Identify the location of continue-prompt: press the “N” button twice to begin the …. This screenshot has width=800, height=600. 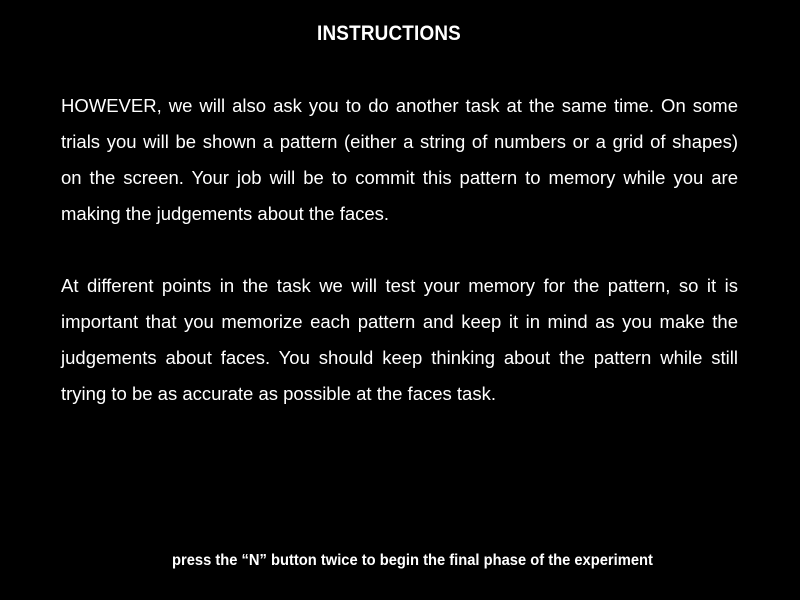
(412, 560).